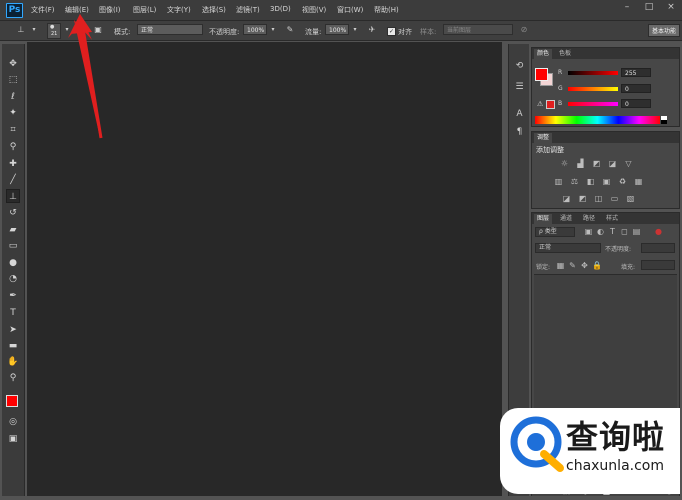 The height and width of the screenshot is (500, 682). I want to click on gamut-swatch, so click(550, 104).